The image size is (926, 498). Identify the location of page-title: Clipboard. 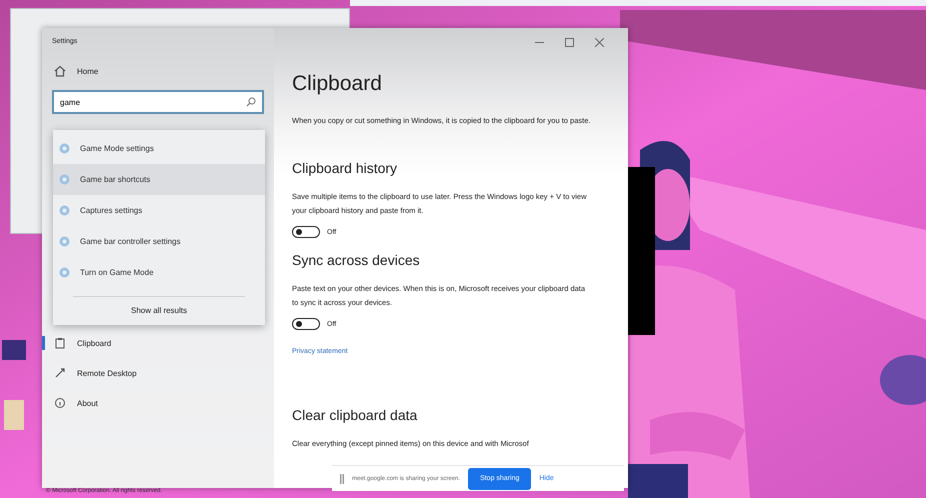
(337, 84).